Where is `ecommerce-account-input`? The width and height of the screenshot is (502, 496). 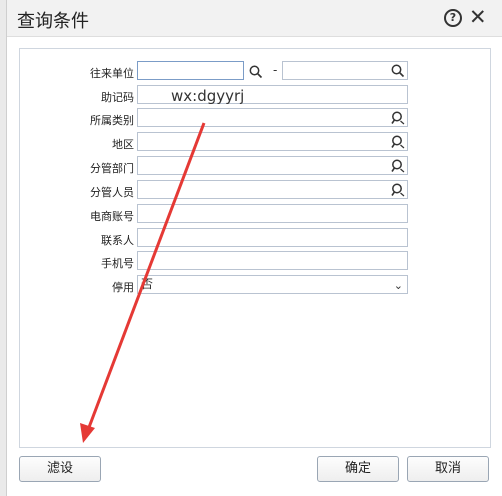 ecommerce-account-input is located at coordinates (272, 213).